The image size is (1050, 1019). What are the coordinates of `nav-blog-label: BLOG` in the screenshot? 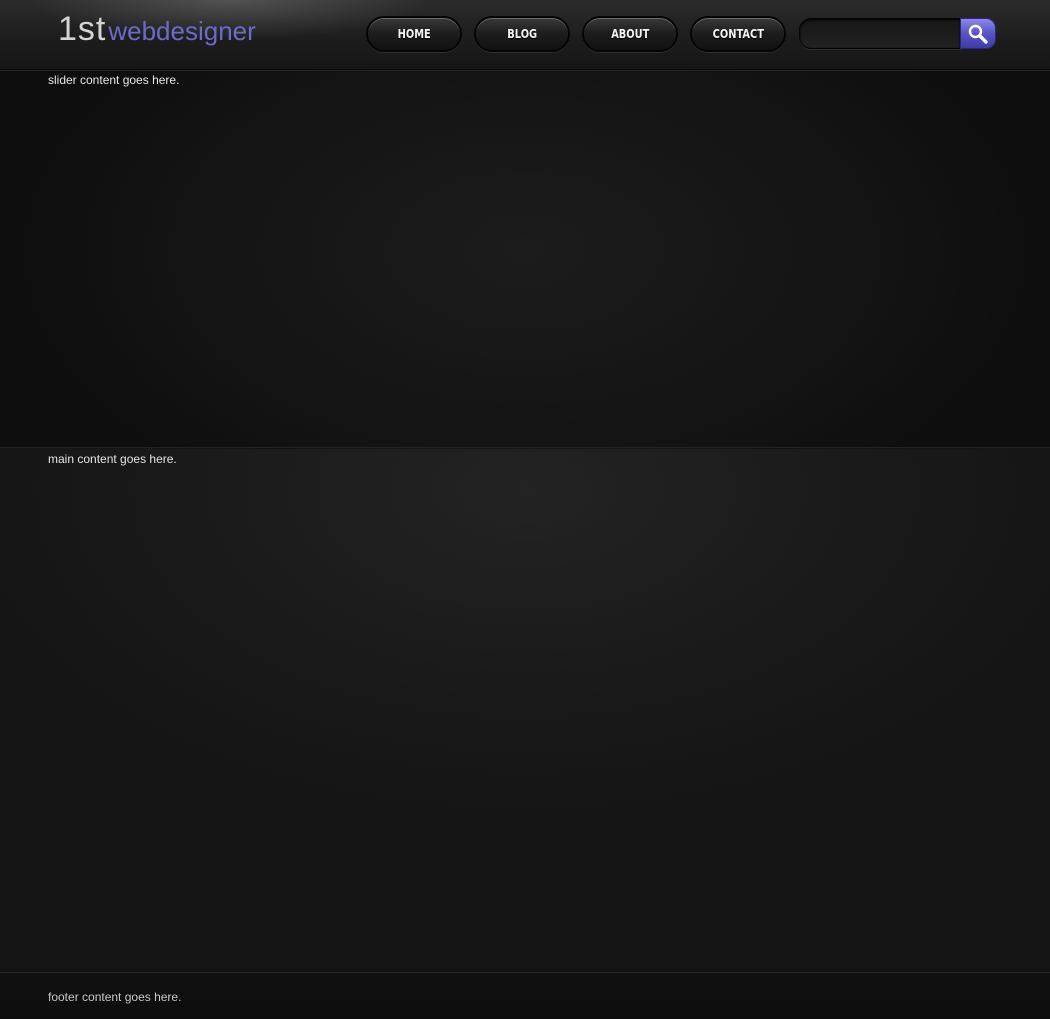 It's located at (522, 34).